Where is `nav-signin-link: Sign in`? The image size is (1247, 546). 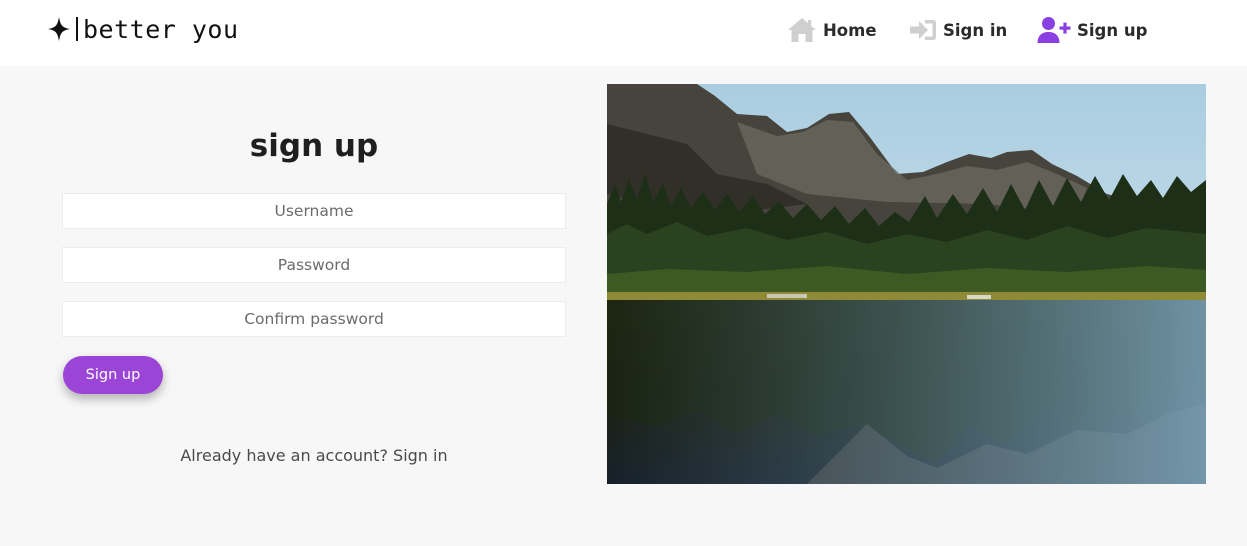 nav-signin-link: Sign in is located at coordinates (958, 30).